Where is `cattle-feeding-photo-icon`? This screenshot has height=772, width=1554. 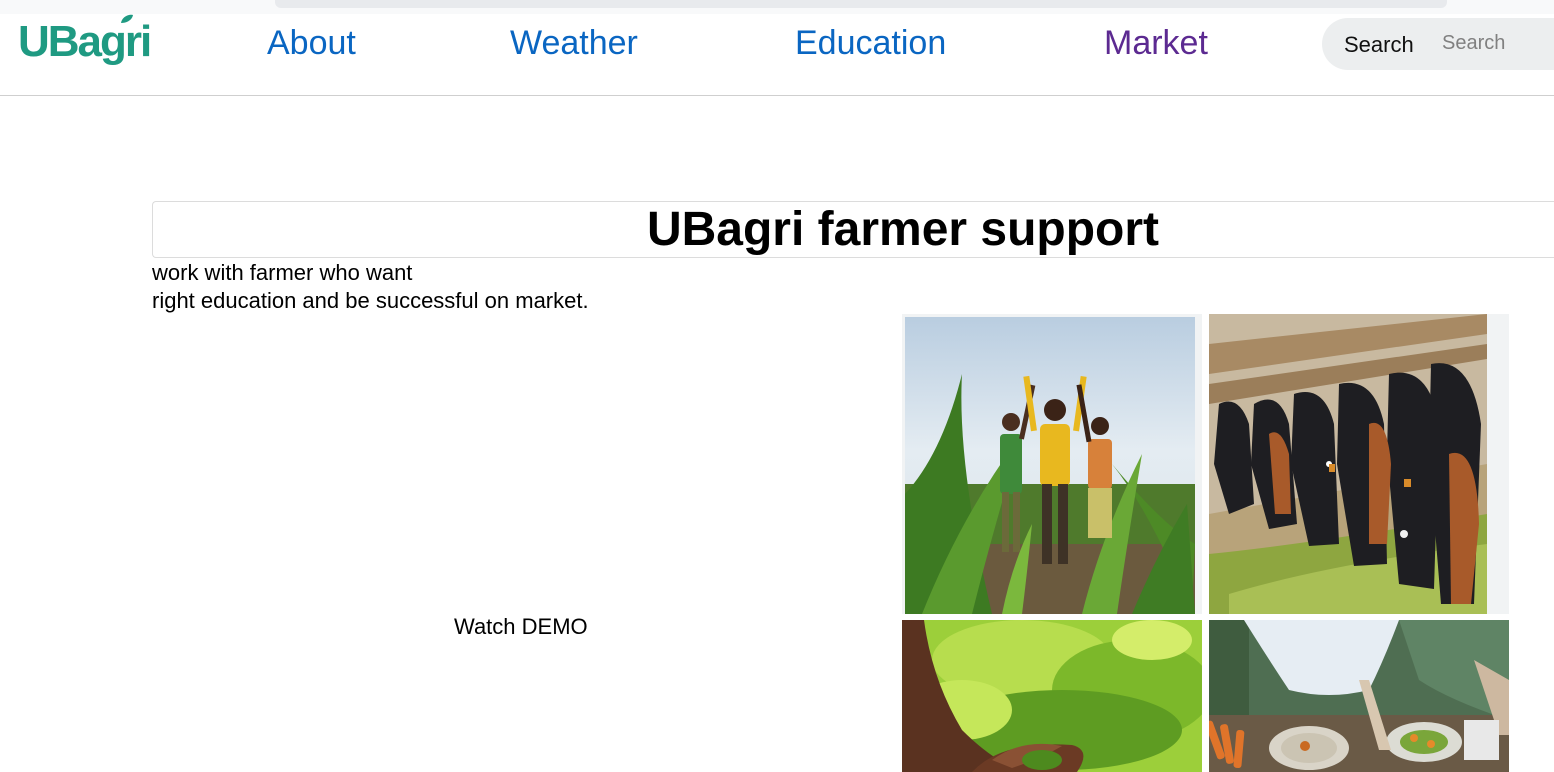 cattle-feeding-photo-icon is located at coordinates (1359, 464).